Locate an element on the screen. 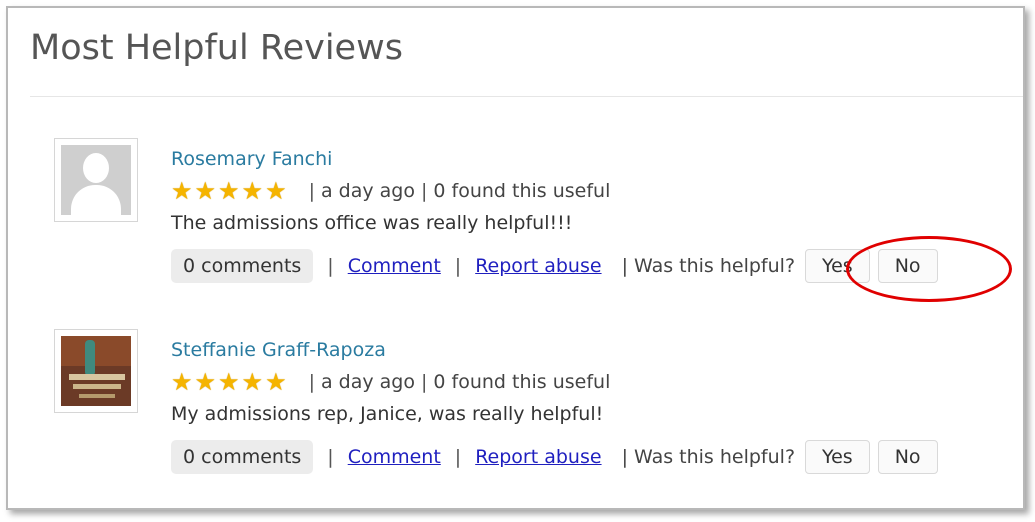  book-cover-avatar-icon is located at coordinates (96, 371).